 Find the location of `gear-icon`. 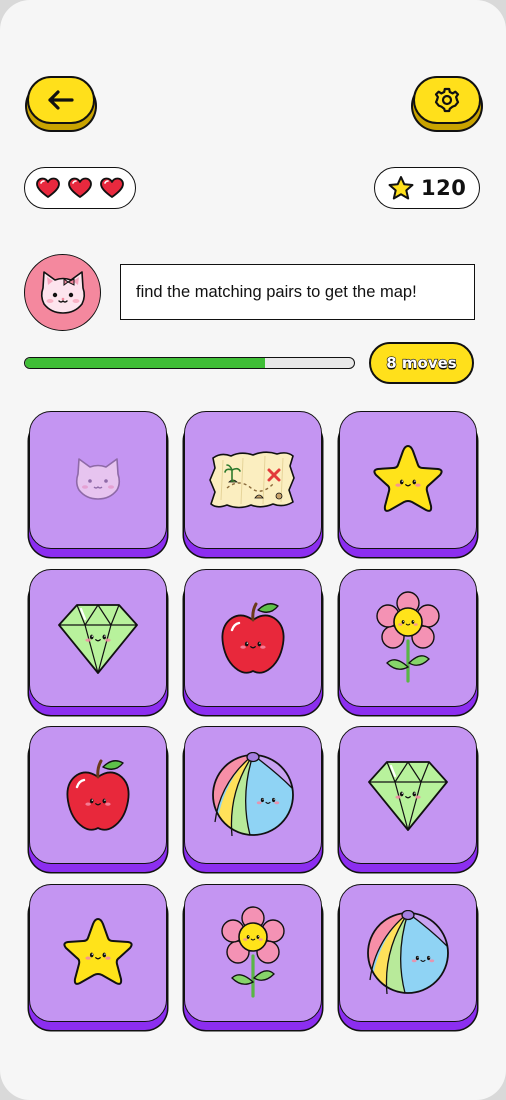

gear-icon is located at coordinates (447, 100).